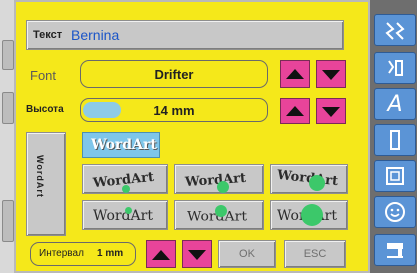 The image size is (417, 273). I want to click on letter-a-icon: A, so click(395, 104).